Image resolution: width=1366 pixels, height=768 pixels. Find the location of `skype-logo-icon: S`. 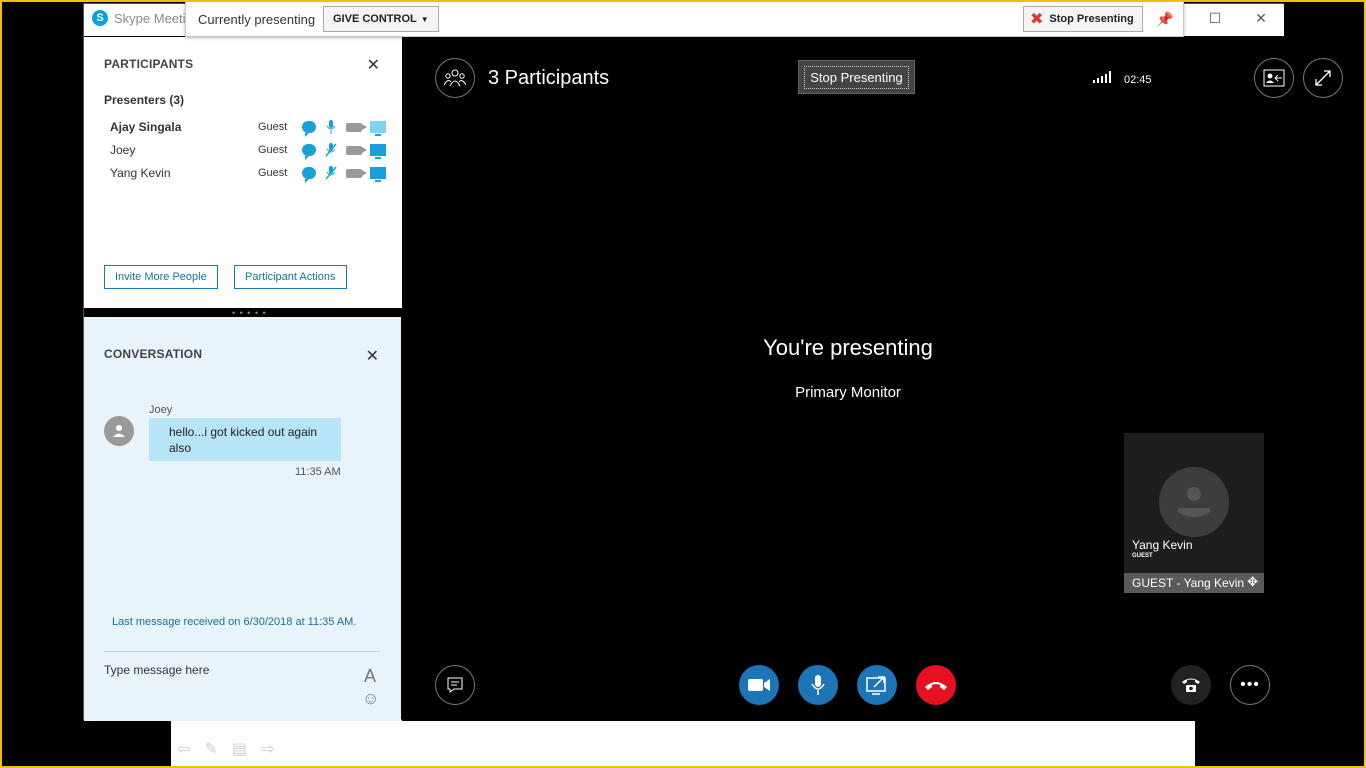

skype-logo-icon: S is located at coordinates (100, 18).